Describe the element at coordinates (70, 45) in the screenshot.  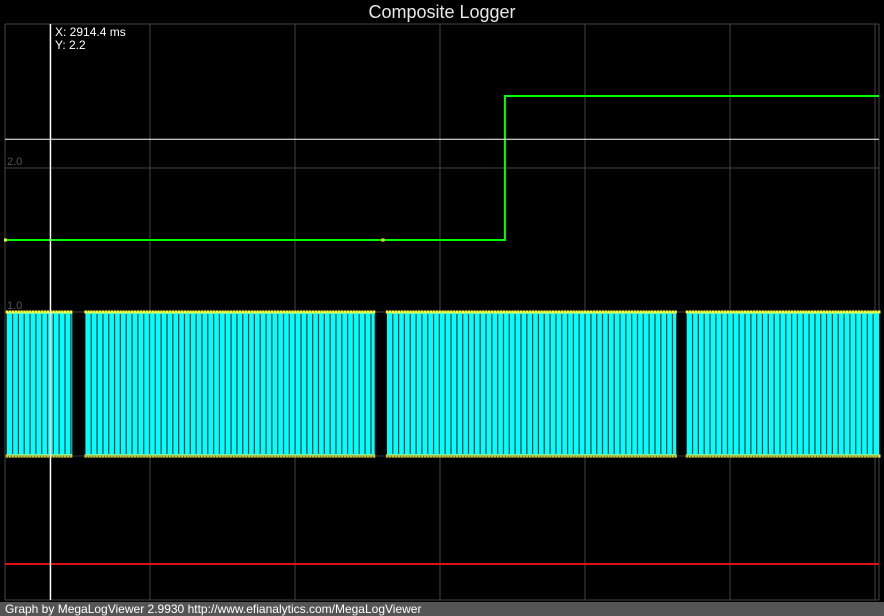
I see `cursor-y-value: Y: 2.2` at that location.